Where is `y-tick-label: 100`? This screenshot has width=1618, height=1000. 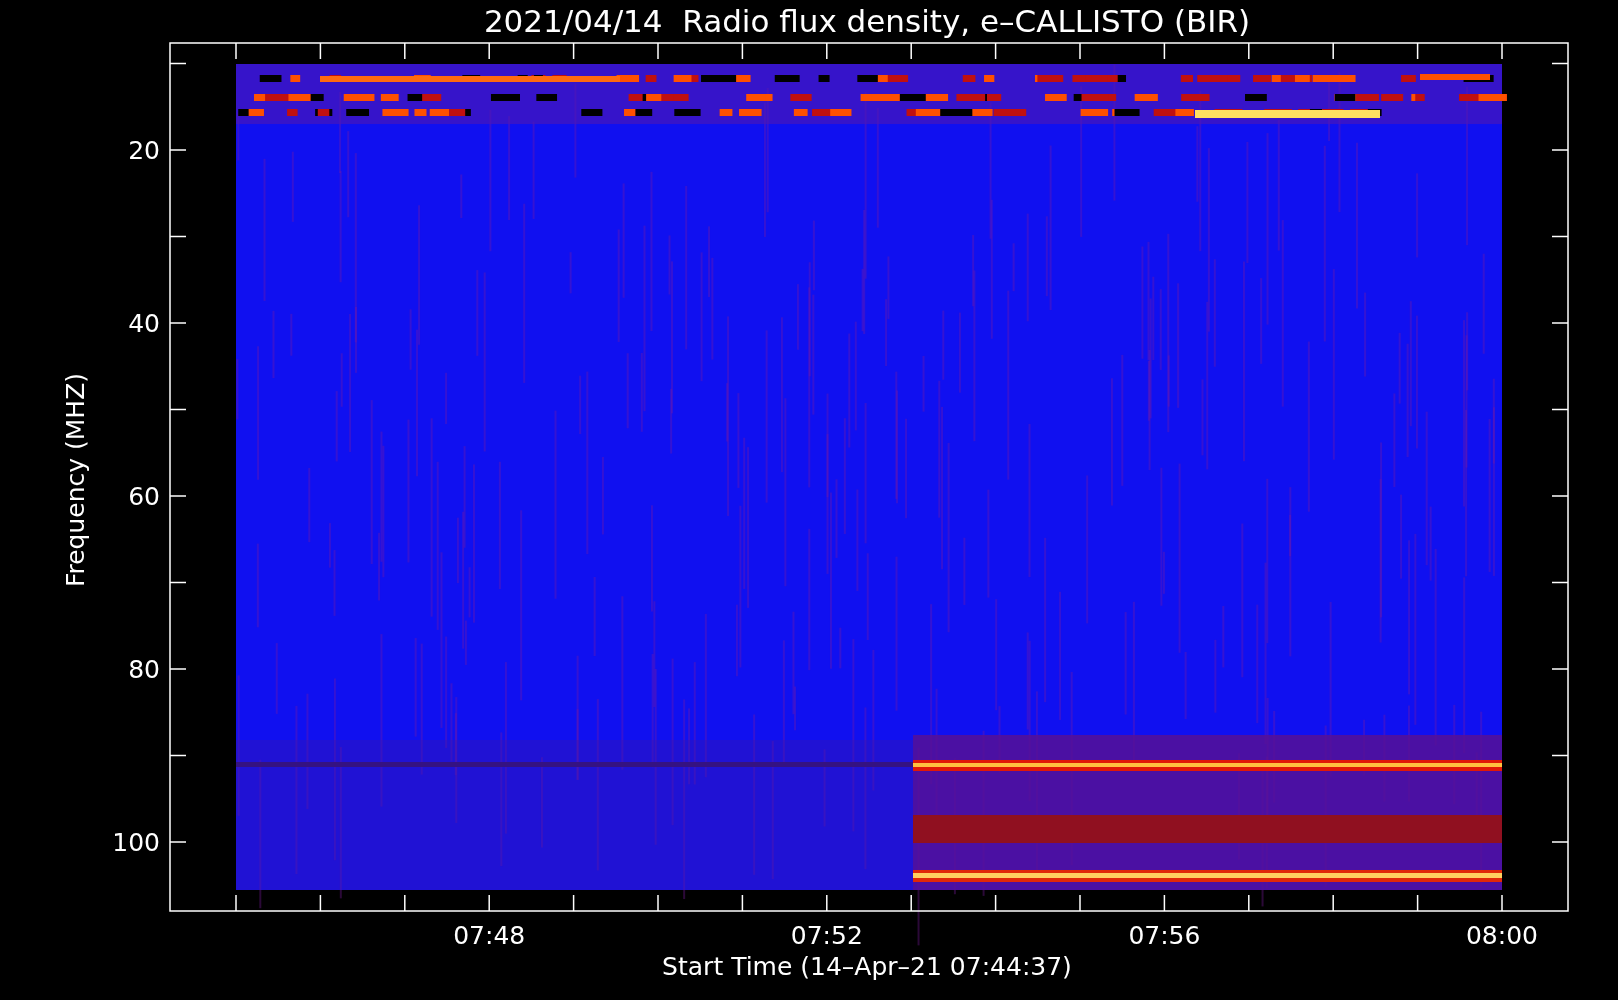
y-tick-label: 100 is located at coordinates (136, 842).